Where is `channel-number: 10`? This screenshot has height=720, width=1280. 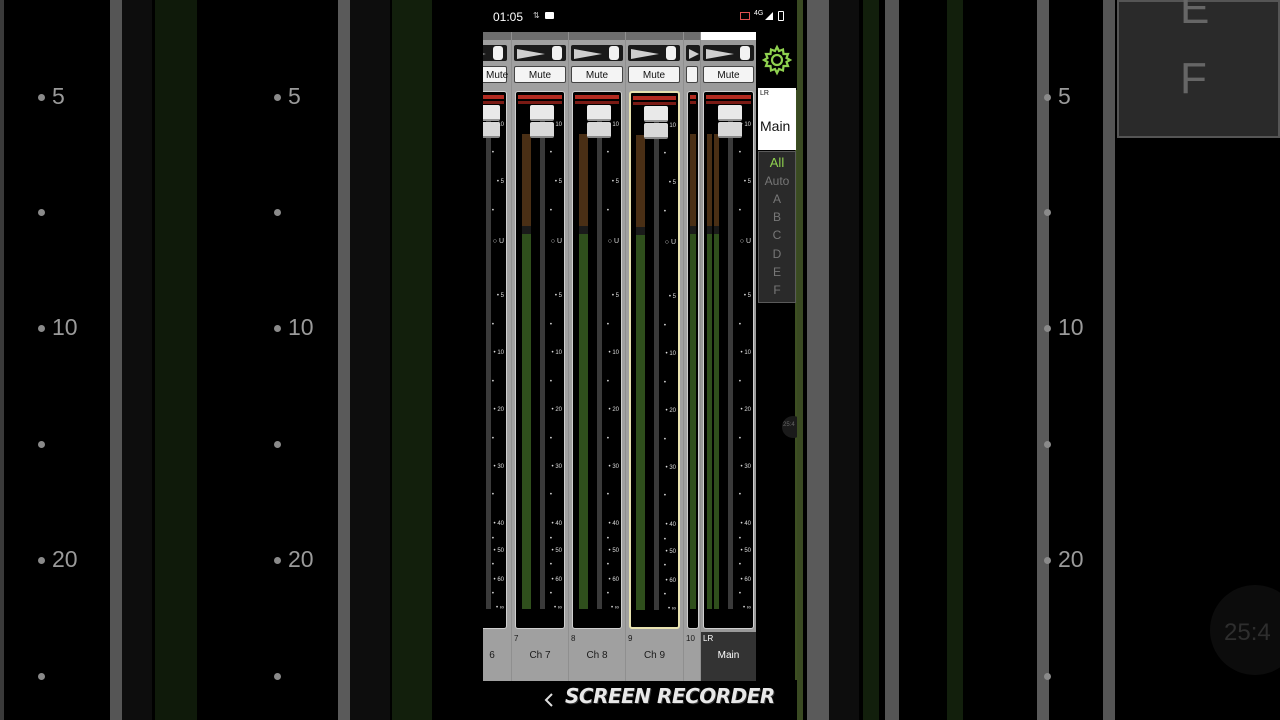 channel-number: 10 is located at coordinates (690, 638).